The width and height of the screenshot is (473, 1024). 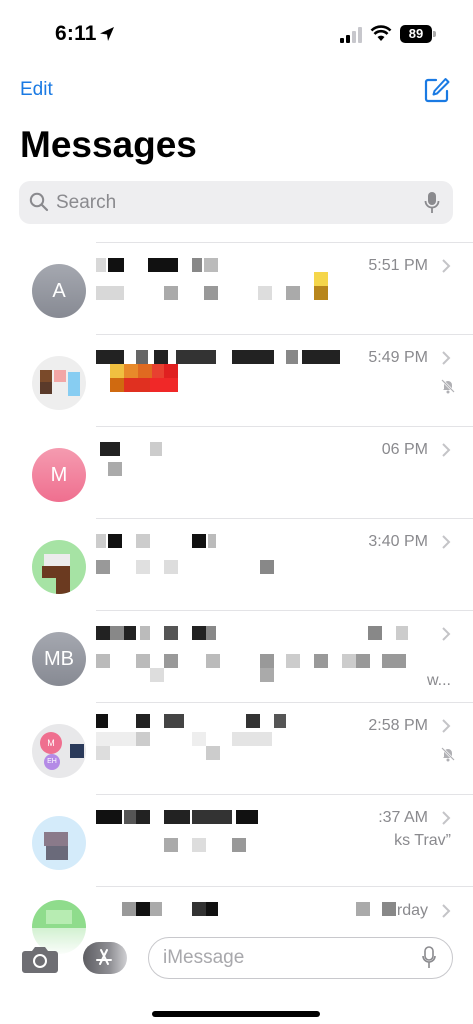 I want to click on conversation-row: 3:40 PM, so click(x=236, y=564).